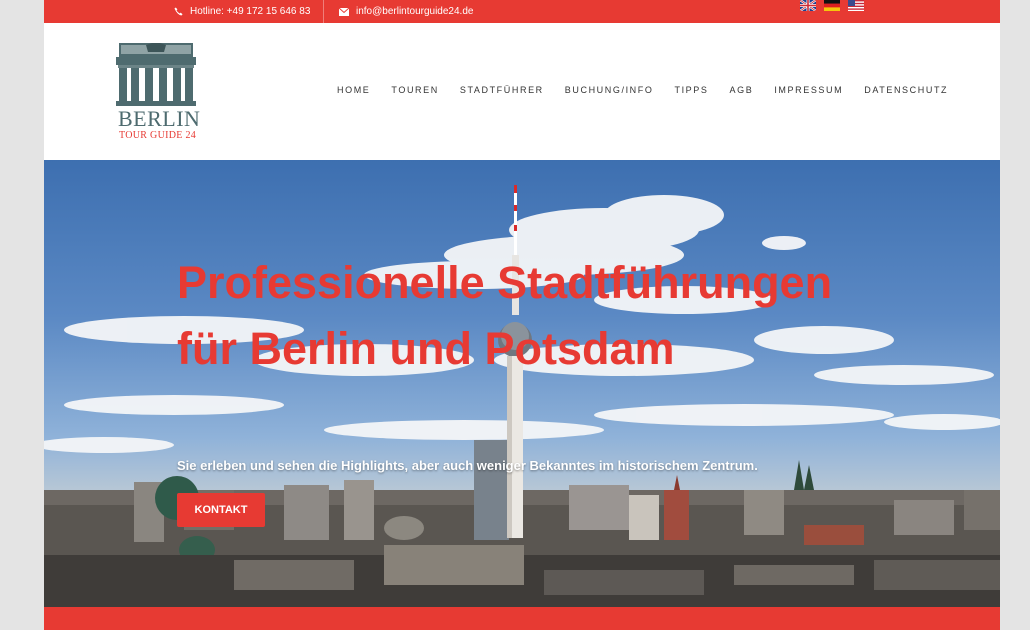 The height and width of the screenshot is (630, 1030). I want to click on email-text: info@berlintourguide24.de, so click(415, 11).